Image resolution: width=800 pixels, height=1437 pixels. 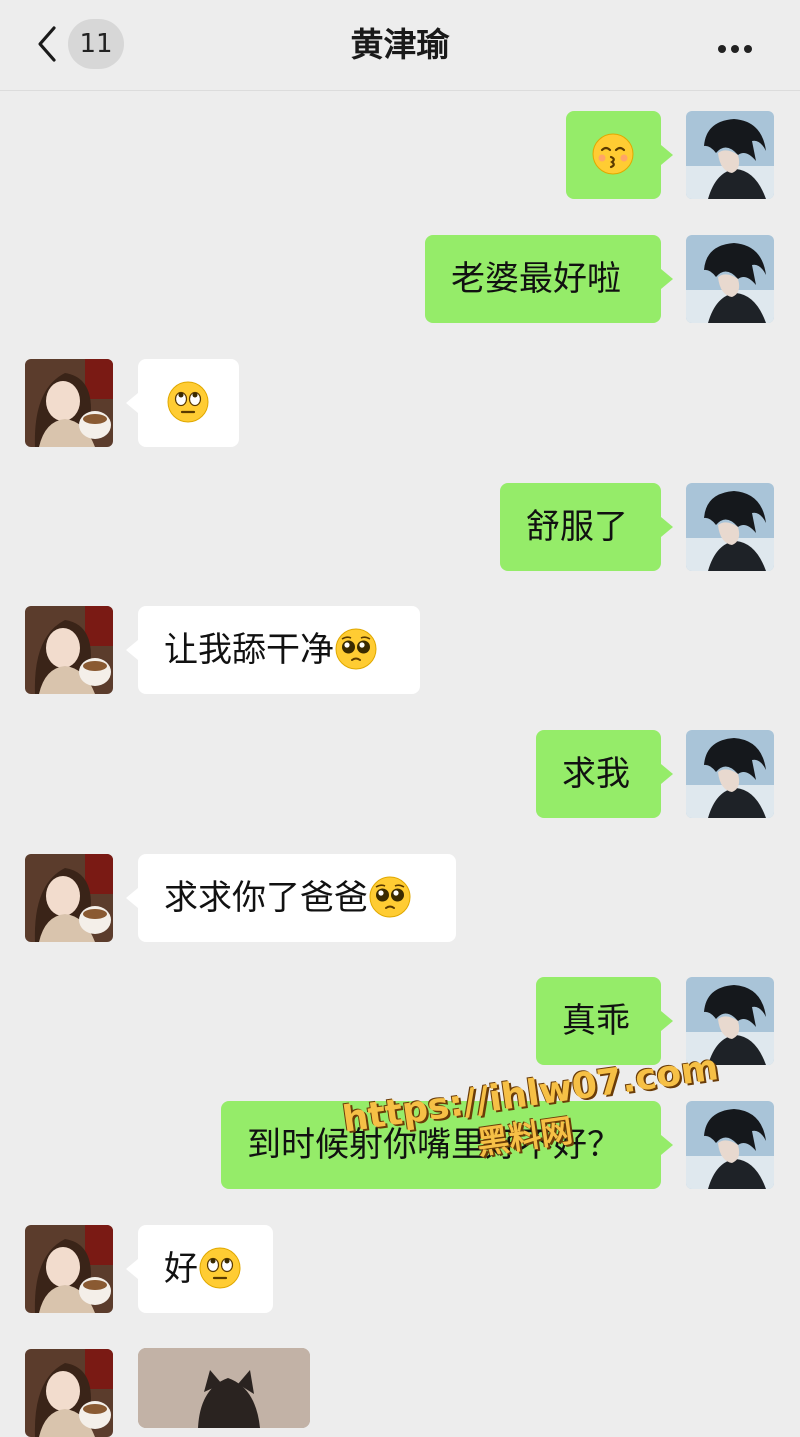 What do you see at coordinates (266, 898) in the screenshot?
I see `message-text: 求求你了爸爸` at bounding box center [266, 898].